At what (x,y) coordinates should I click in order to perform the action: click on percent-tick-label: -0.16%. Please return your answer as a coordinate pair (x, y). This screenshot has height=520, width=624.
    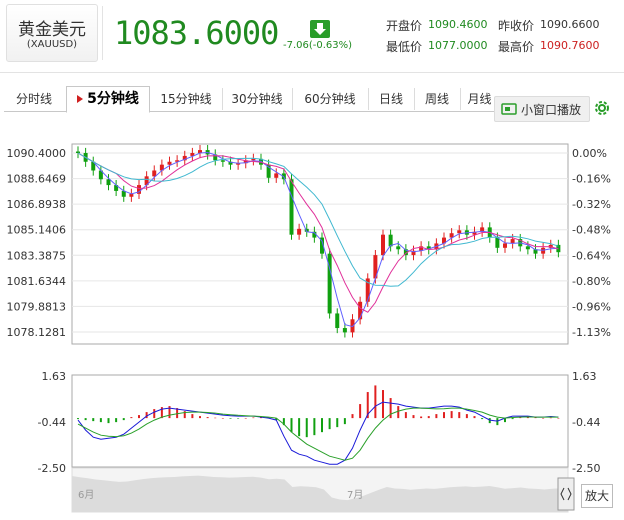
    Looking at the image, I should click on (591, 179).